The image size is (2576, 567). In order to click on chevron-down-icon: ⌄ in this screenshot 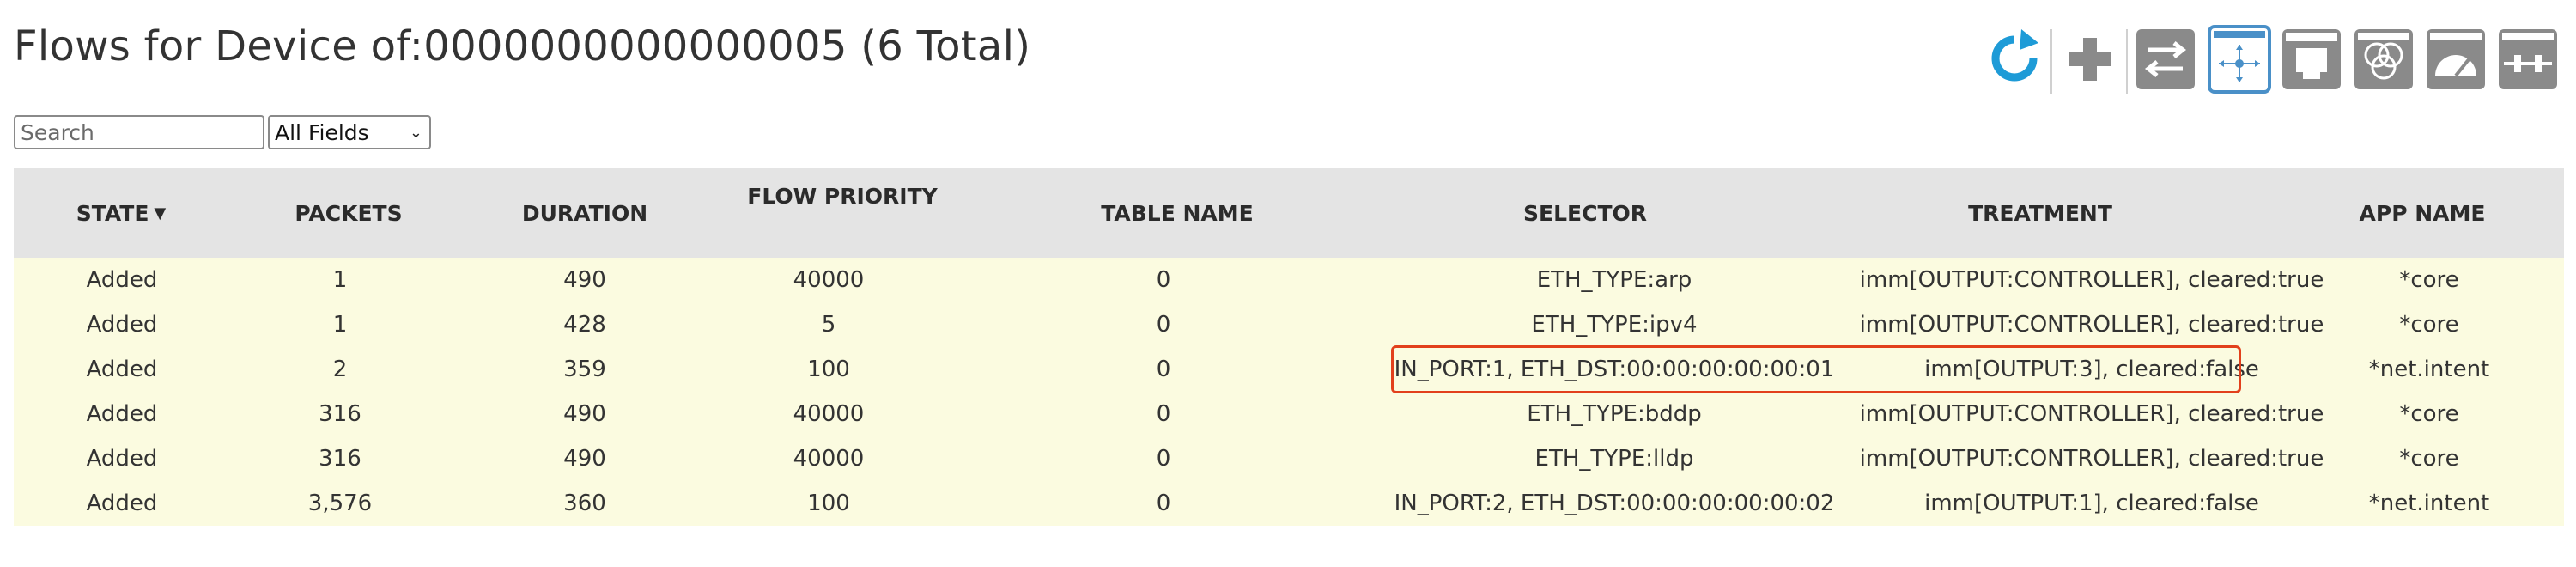, I will do `click(415, 132)`.